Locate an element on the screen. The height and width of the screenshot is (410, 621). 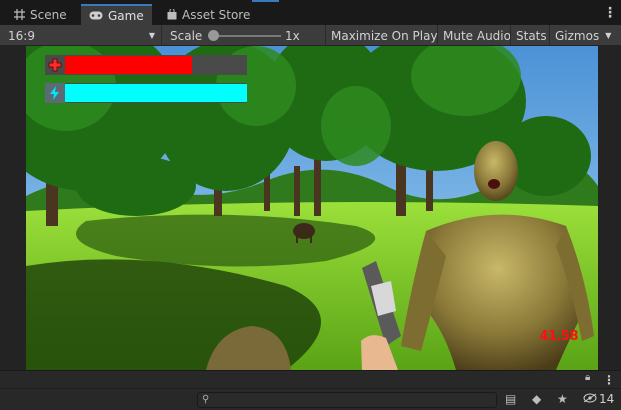
game-timer: 41.58 is located at coordinates (558, 336).